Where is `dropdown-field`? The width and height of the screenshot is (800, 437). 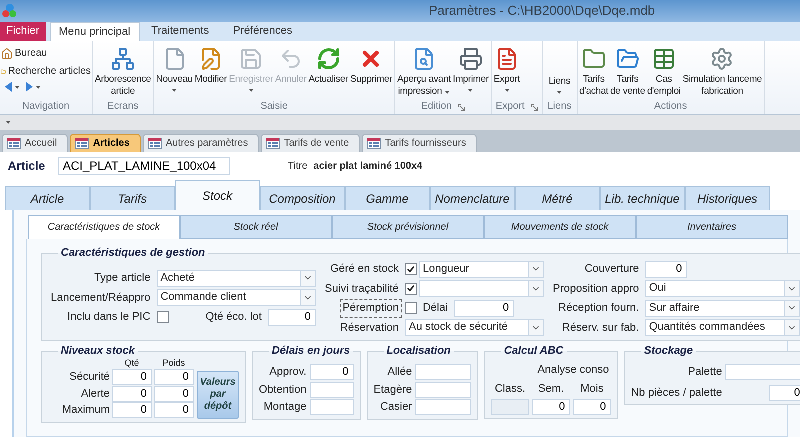 dropdown-field is located at coordinates (481, 289).